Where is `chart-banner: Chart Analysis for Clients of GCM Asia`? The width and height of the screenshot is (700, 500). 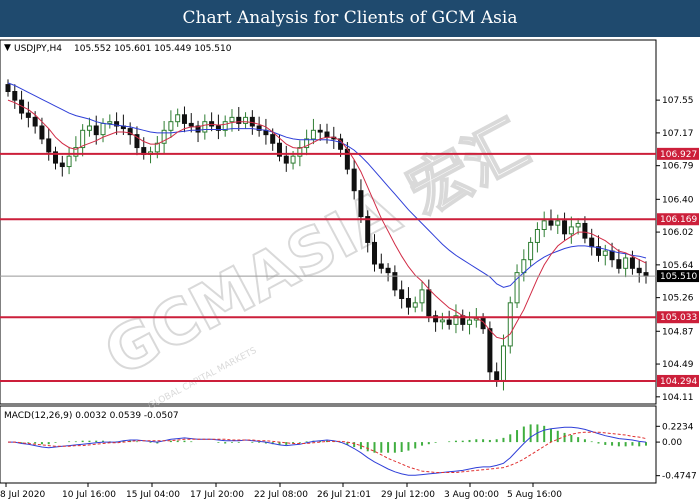 chart-banner: Chart Analysis for Clients of GCM Asia is located at coordinates (350, 18).